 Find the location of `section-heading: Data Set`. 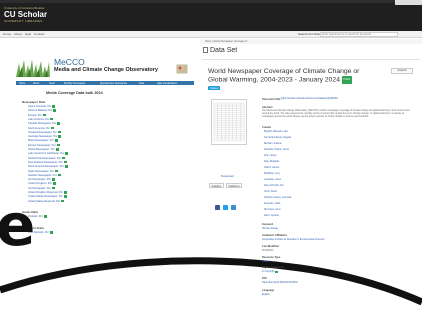

section-heading: Data Set is located at coordinates (220, 50).